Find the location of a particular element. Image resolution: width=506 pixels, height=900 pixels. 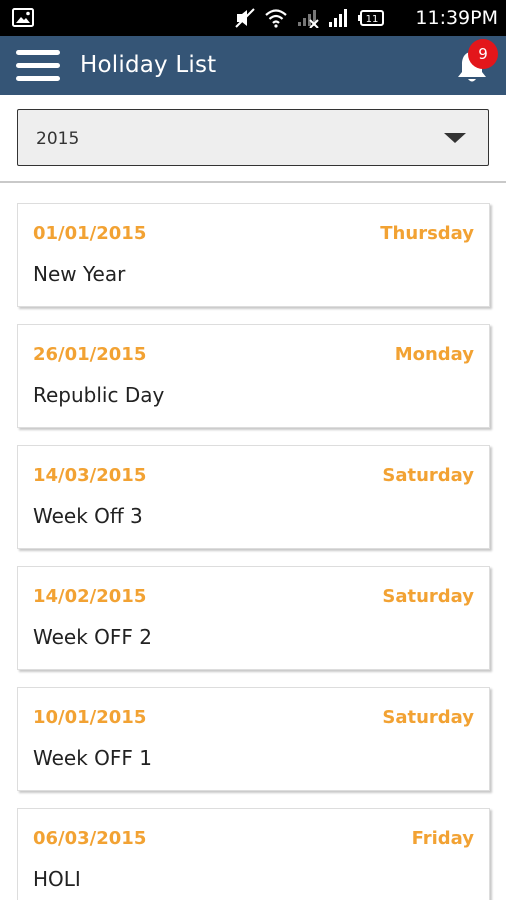

clock: 11:39PM is located at coordinates (456, 18).